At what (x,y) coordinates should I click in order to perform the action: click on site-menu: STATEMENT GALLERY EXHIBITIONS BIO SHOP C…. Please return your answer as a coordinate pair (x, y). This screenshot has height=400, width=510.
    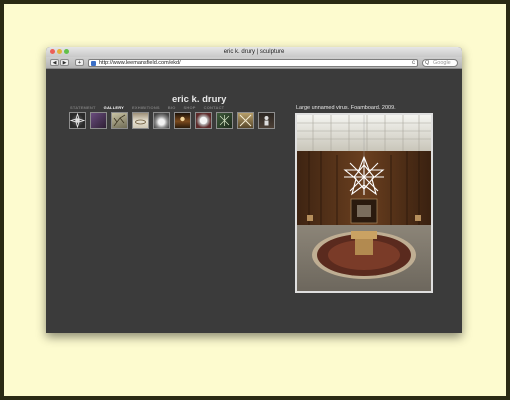
    Looking at the image, I should click on (147, 107).